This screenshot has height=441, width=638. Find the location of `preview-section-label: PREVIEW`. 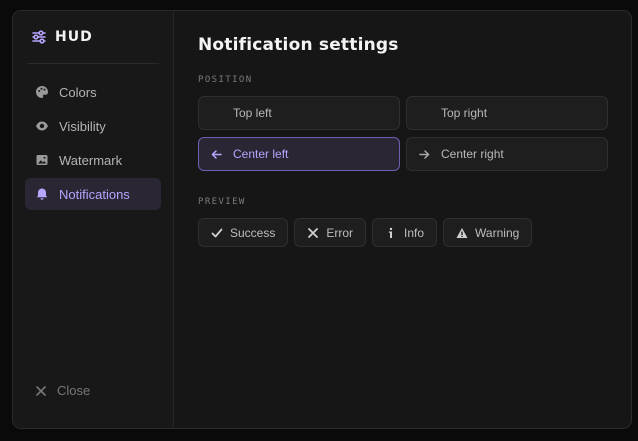

preview-section-label: PREVIEW is located at coordinates (222, 202).